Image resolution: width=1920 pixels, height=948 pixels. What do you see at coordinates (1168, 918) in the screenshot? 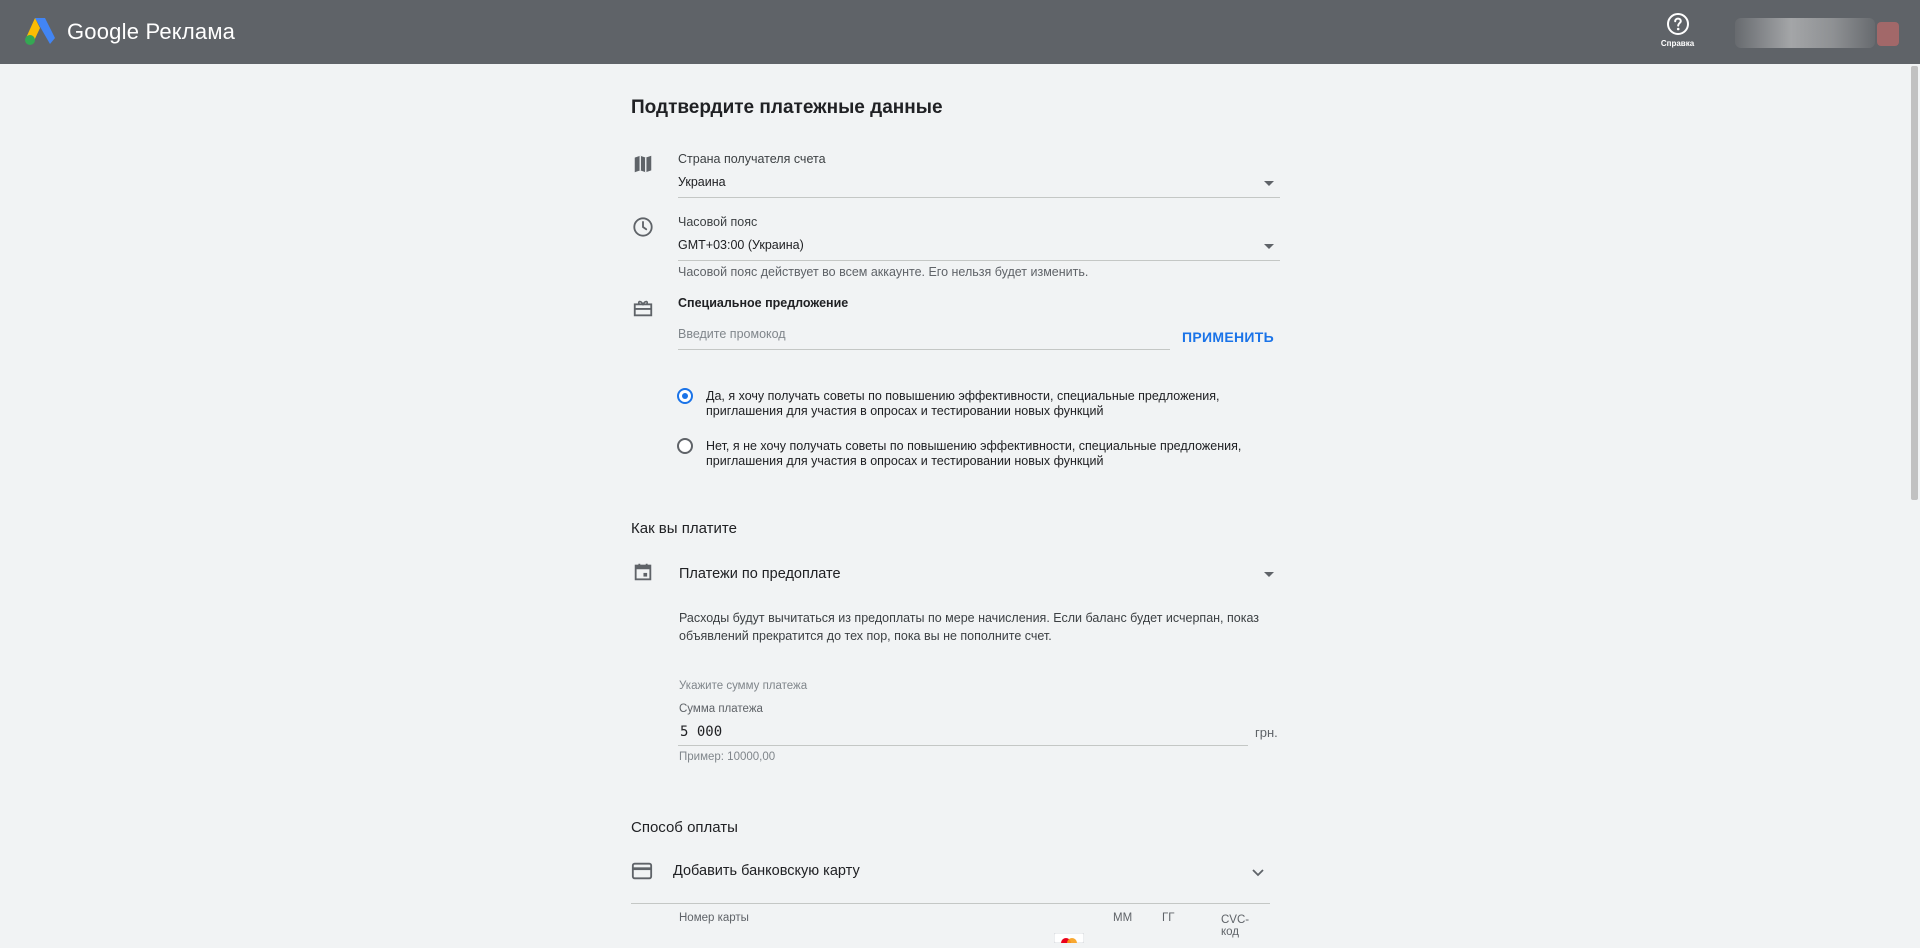
I see `year-label: ГГ` at bounding box center [1168, 918].